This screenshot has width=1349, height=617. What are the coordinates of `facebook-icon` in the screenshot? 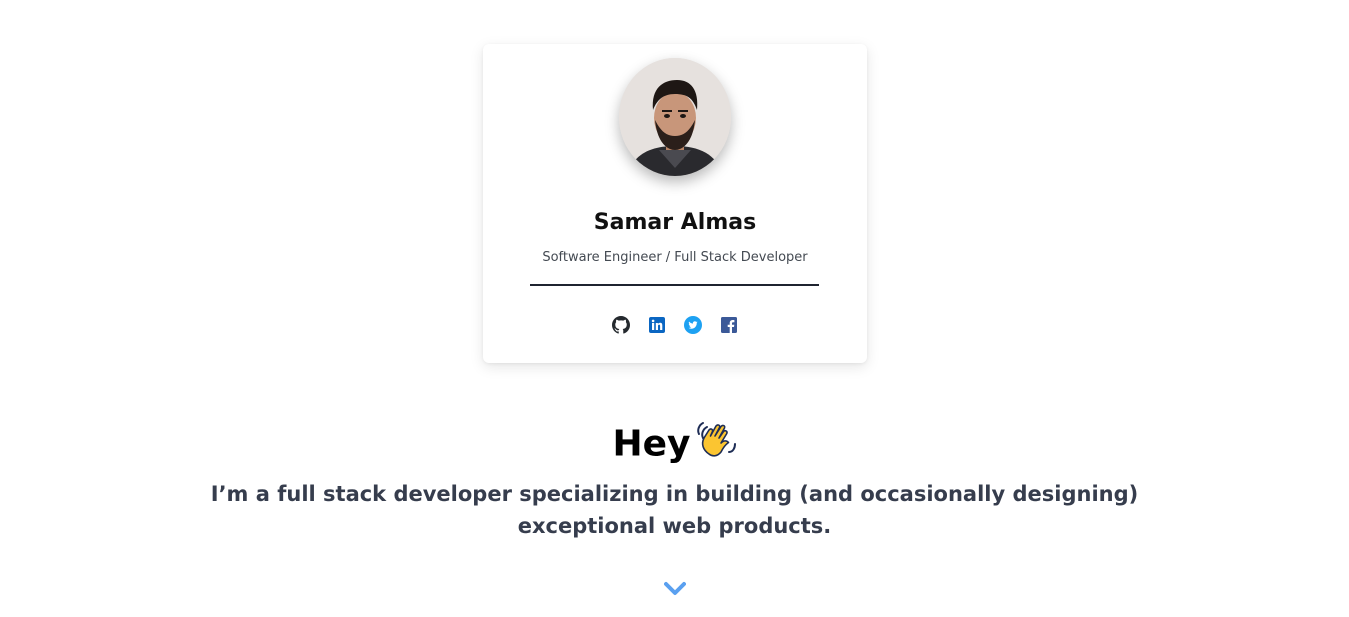 It's located at (729, 325).